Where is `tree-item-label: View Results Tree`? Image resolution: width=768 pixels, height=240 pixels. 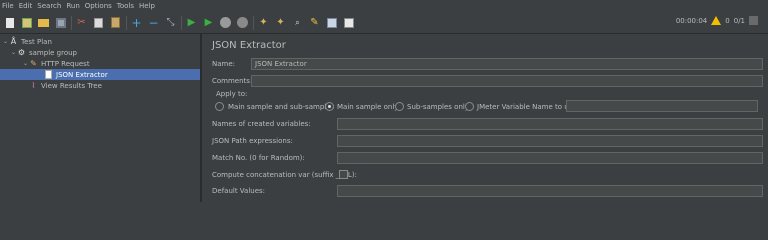 tree-item-label: View Results Tree is located at coordinates (71, 85).